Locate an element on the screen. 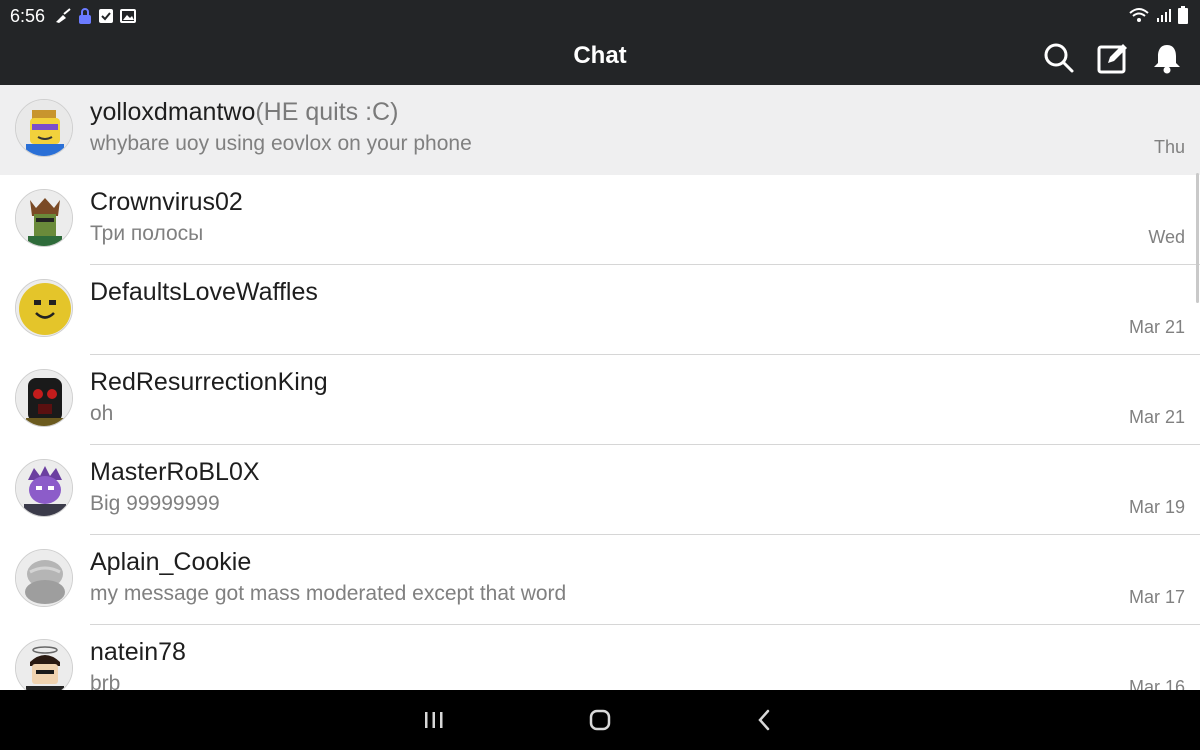  chat-display-name: (HE quits :C) is located at coordinates (327, 112).